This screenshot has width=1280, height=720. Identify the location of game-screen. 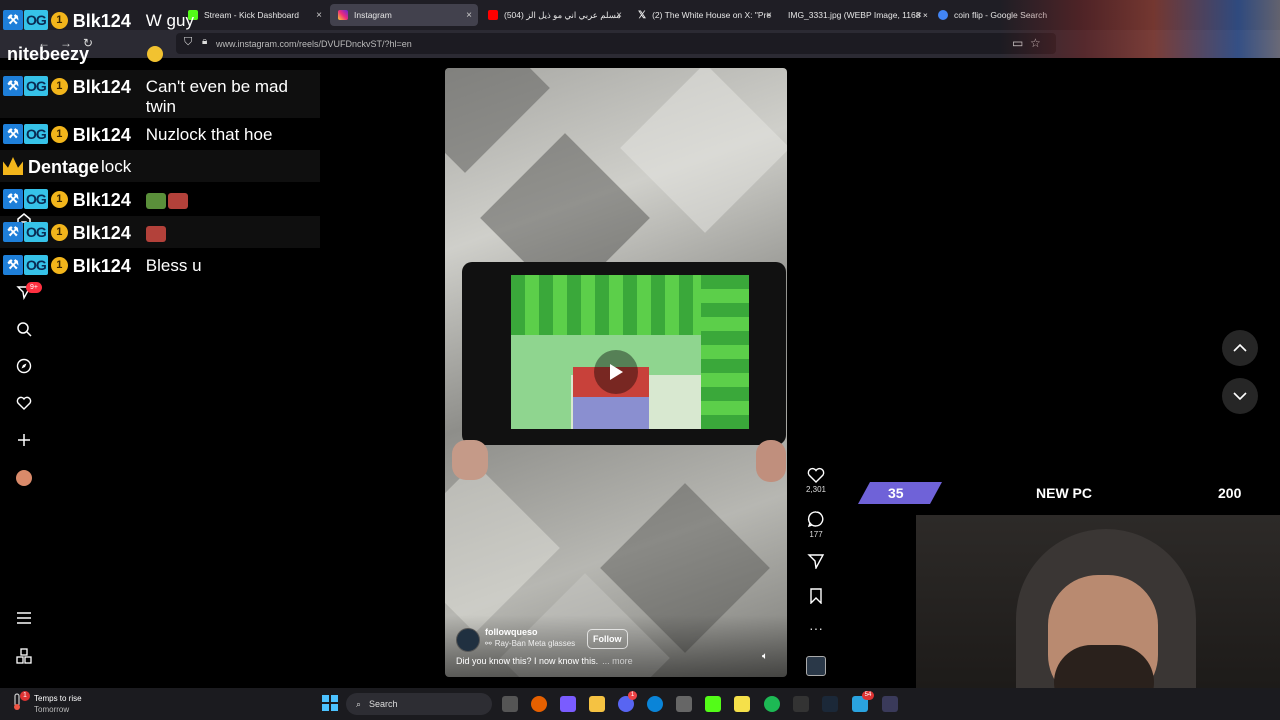
(630, 352).